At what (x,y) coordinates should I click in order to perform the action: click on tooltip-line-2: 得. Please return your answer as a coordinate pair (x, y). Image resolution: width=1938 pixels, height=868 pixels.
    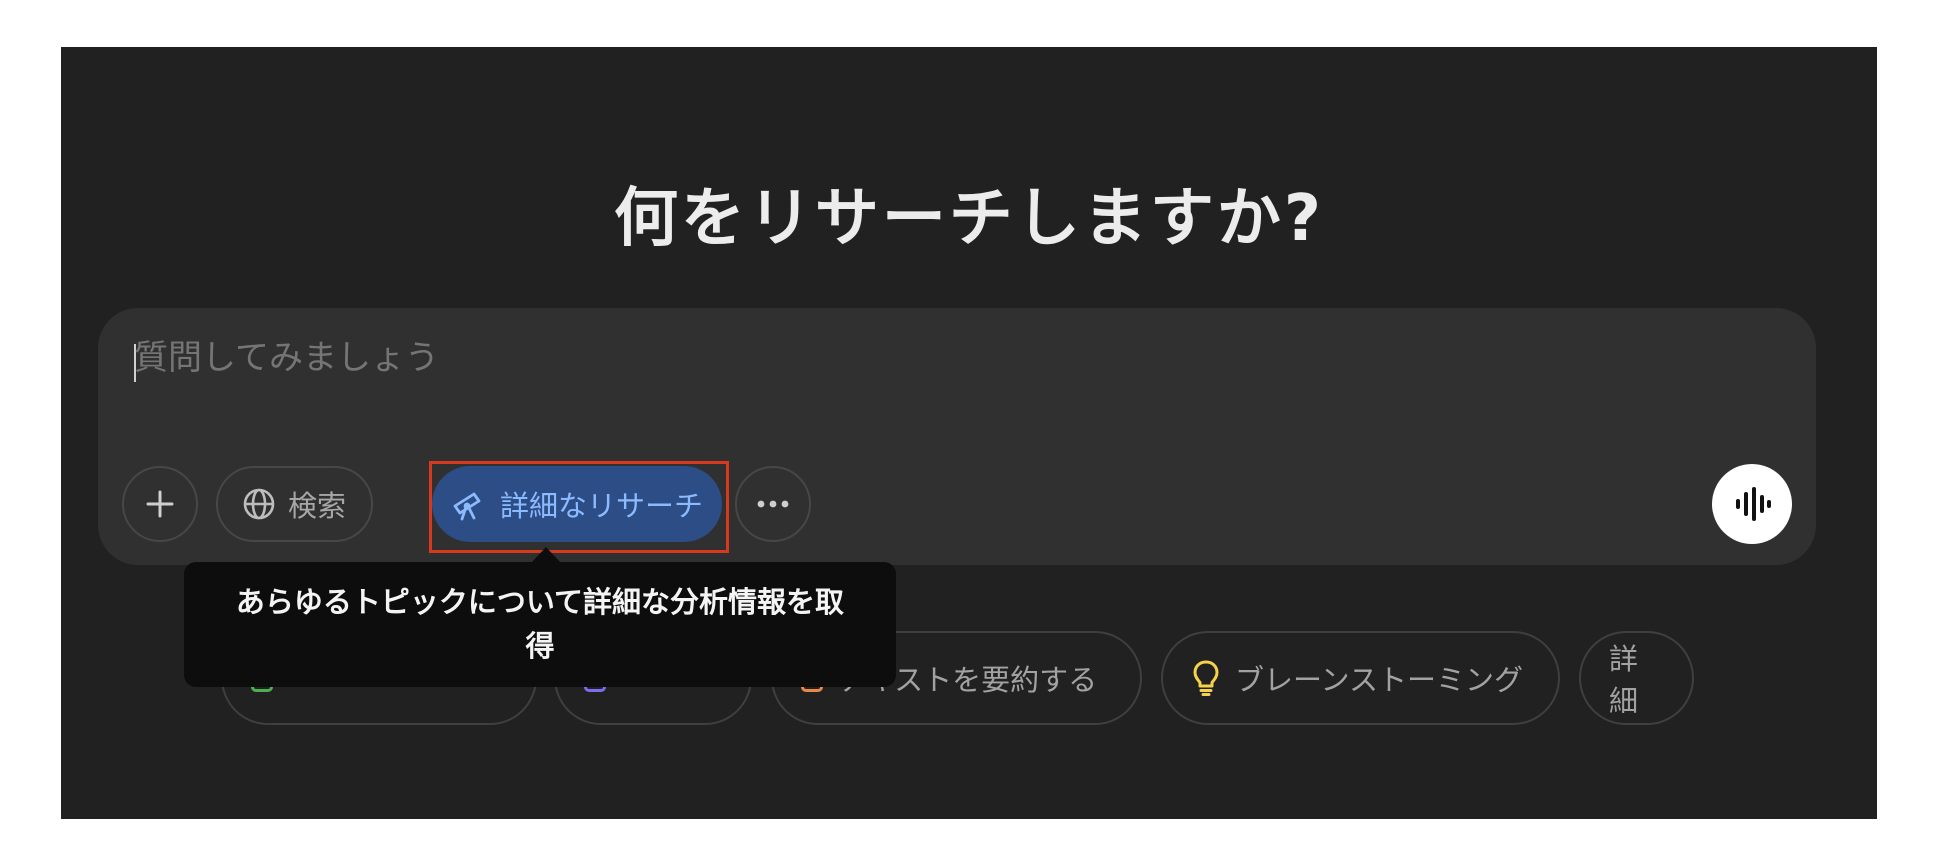
    Looking at the image, I should click on (540, 646).